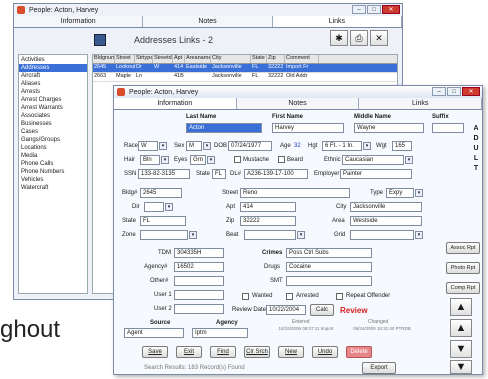 This screenshot has width=488, height=379. Describe the element at coordinates (53, 92) in the screenshot. I see `sidebar-item: Arrests` at that location.